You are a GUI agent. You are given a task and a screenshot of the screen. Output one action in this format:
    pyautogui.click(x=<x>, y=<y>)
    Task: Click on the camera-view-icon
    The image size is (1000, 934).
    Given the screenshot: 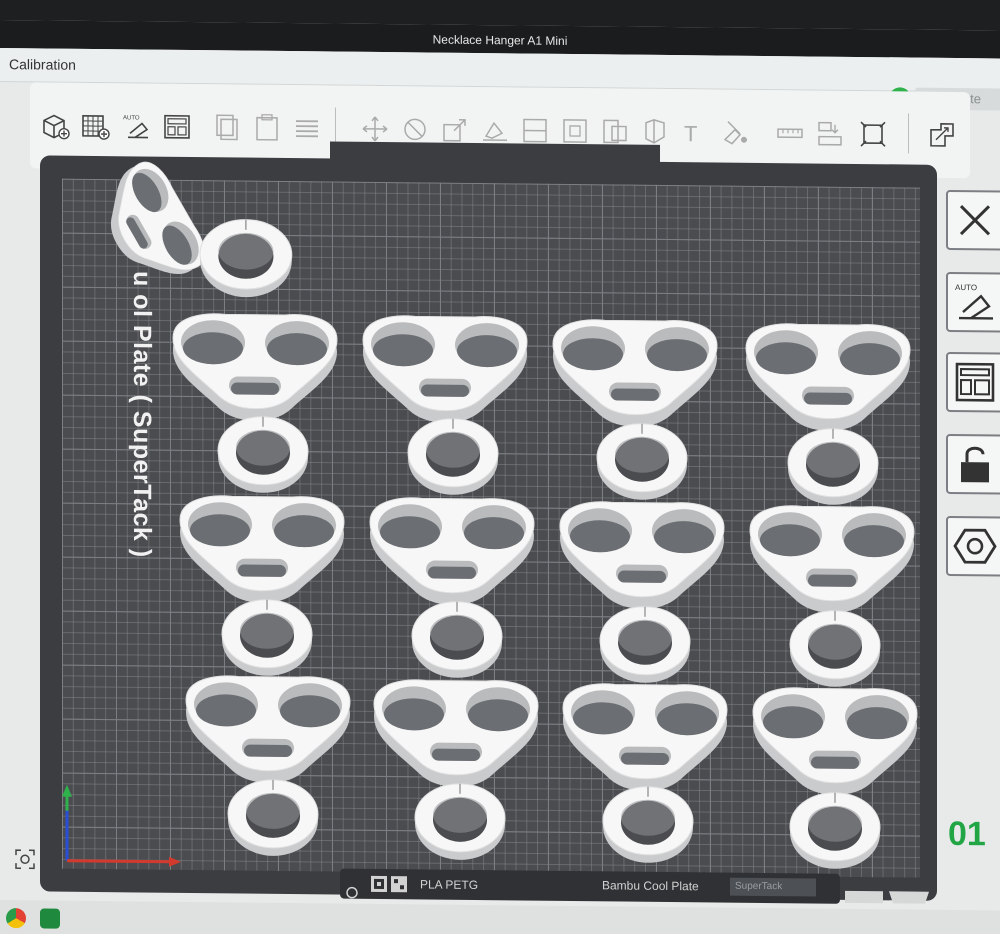 What is the action you would take?
    pyautogui.click(x=25, y=859)
    